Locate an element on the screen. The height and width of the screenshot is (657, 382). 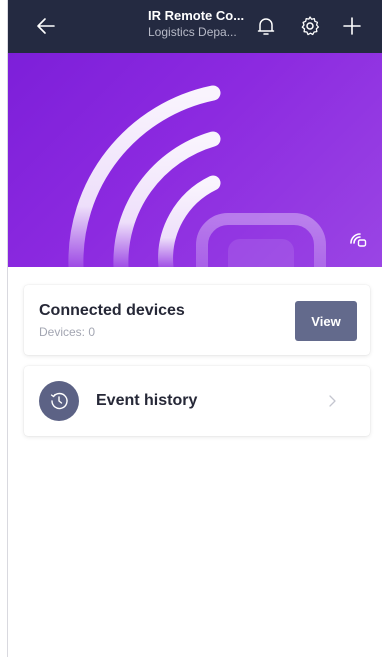
connected-devices-title: Connected devices is located at coordinates (112, 310).